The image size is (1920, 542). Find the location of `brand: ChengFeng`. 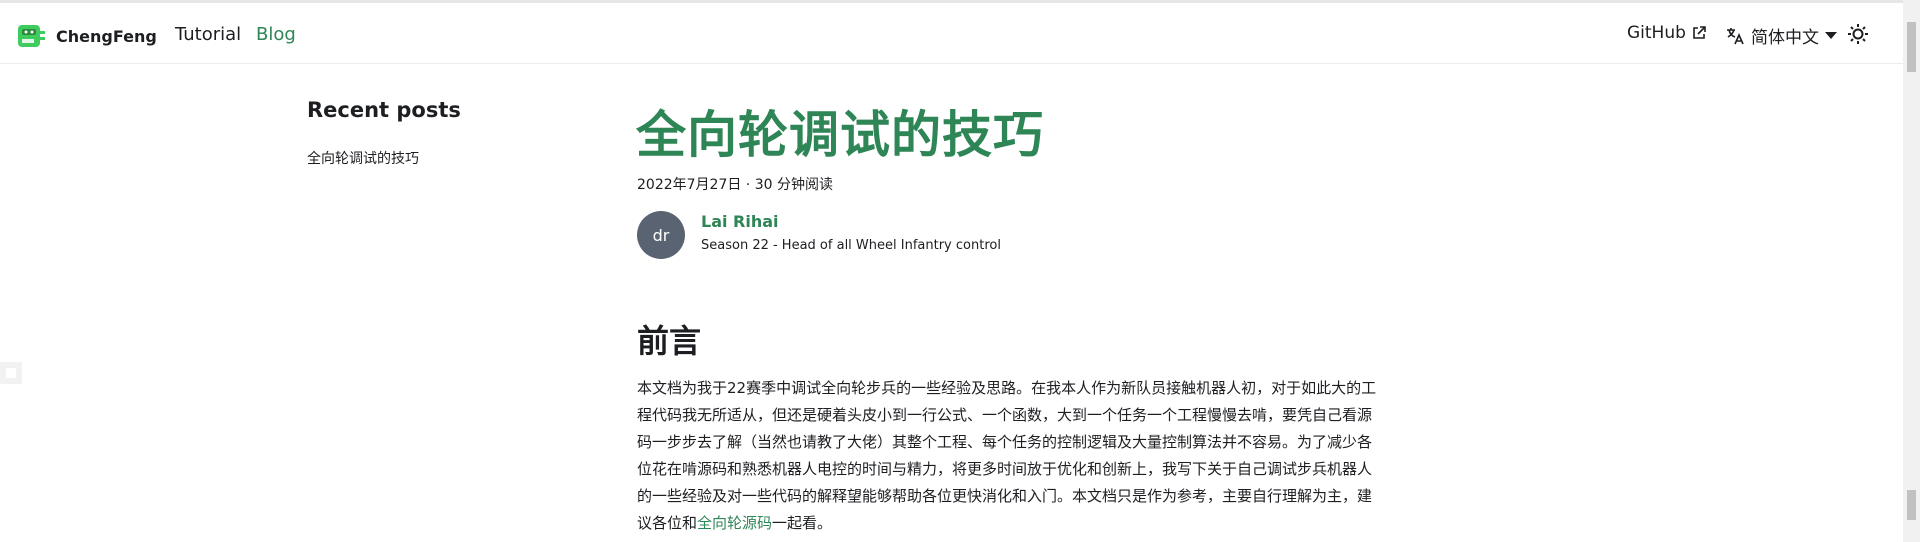

brand: ChengFeng is located at coordinates (87, 36).